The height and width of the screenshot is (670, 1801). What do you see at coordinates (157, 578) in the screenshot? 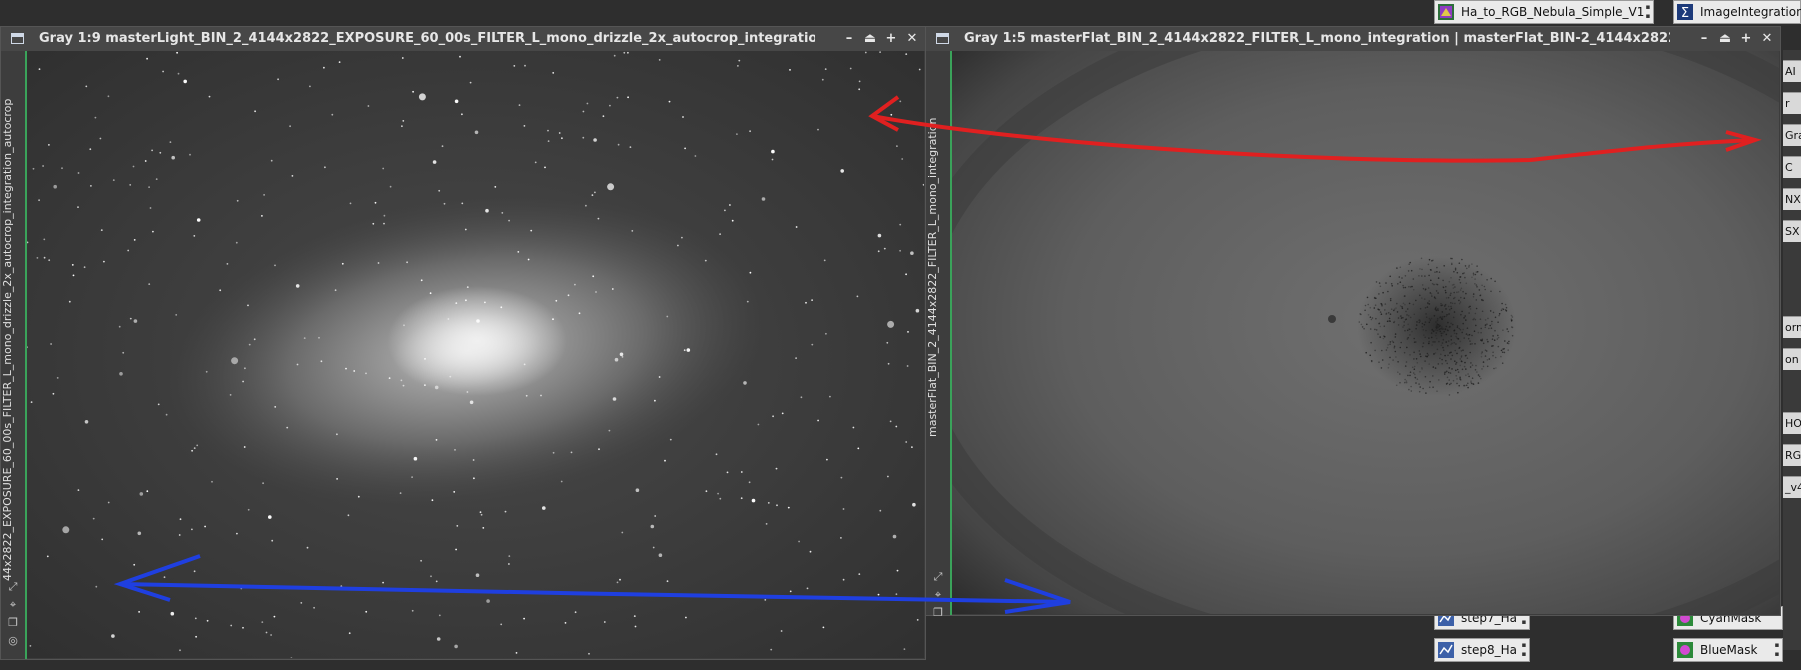
I see `blue-arrowhead-left` at bounding box center [157, 578].